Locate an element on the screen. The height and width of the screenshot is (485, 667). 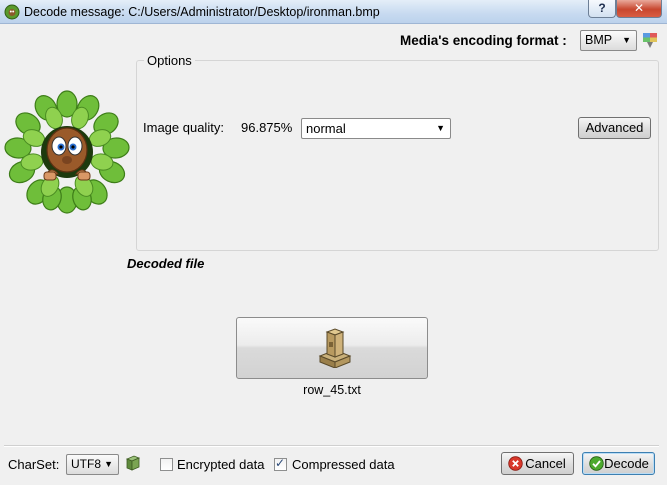
book-icon is located at coordinates (133, 463).